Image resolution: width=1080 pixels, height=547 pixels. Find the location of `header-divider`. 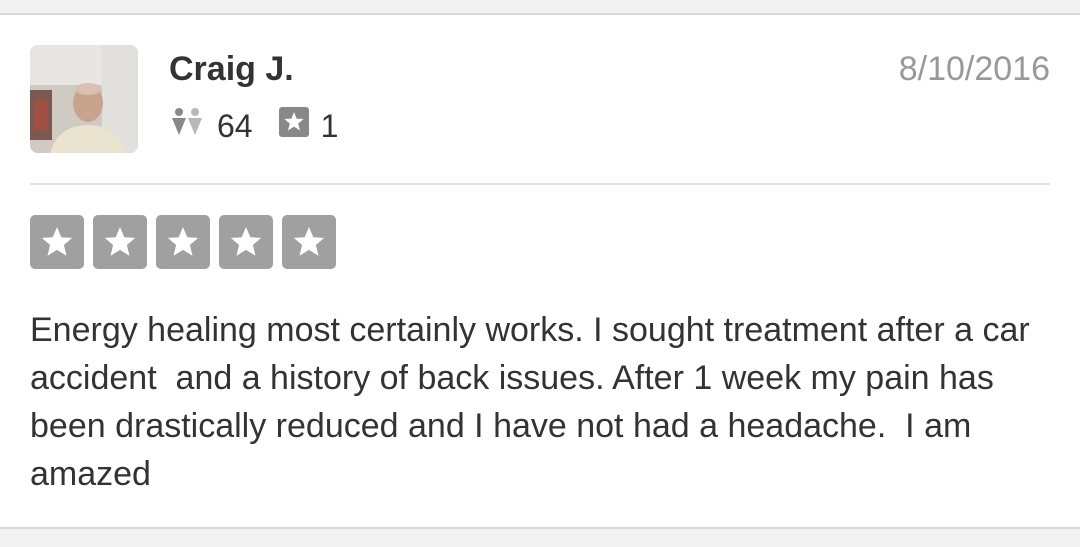

header-divider is located at coordinates (540, 184).